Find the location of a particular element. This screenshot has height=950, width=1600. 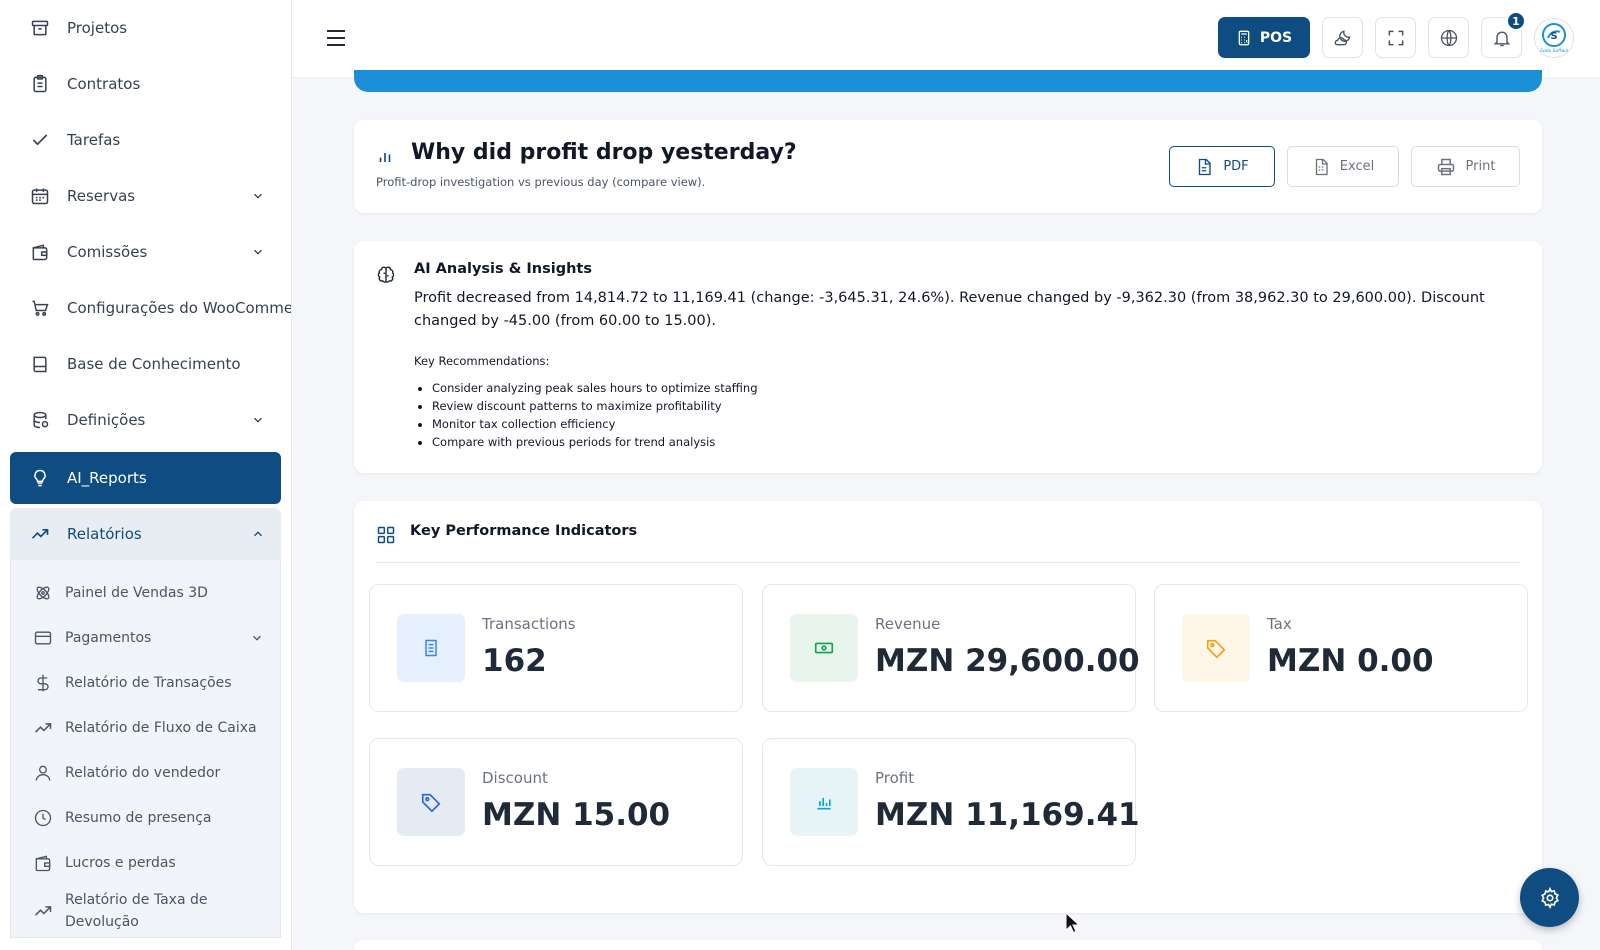

language-button is located at coordinates (1448, 37).